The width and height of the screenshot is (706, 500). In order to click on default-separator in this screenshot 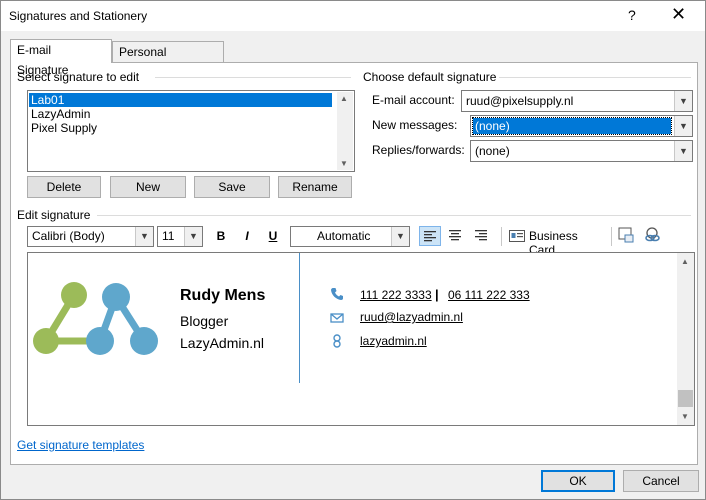, I will do `click(595, 77)`.